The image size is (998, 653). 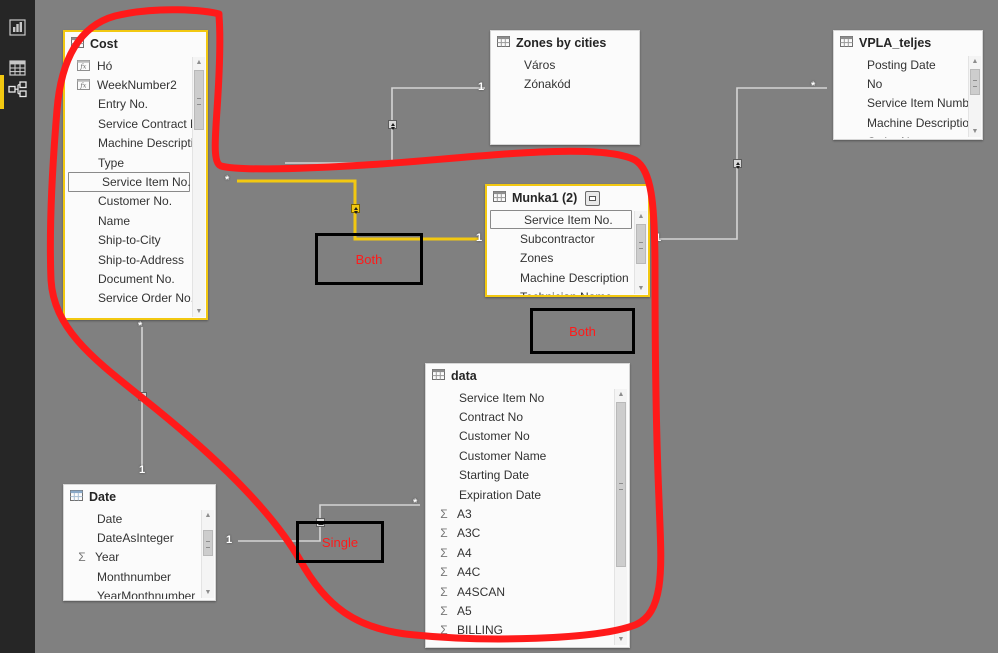 What do you see at coordinates (129, 240) in the screenshot?
I see `field-row: Ship-to-City` at bounding box center [129, 240].